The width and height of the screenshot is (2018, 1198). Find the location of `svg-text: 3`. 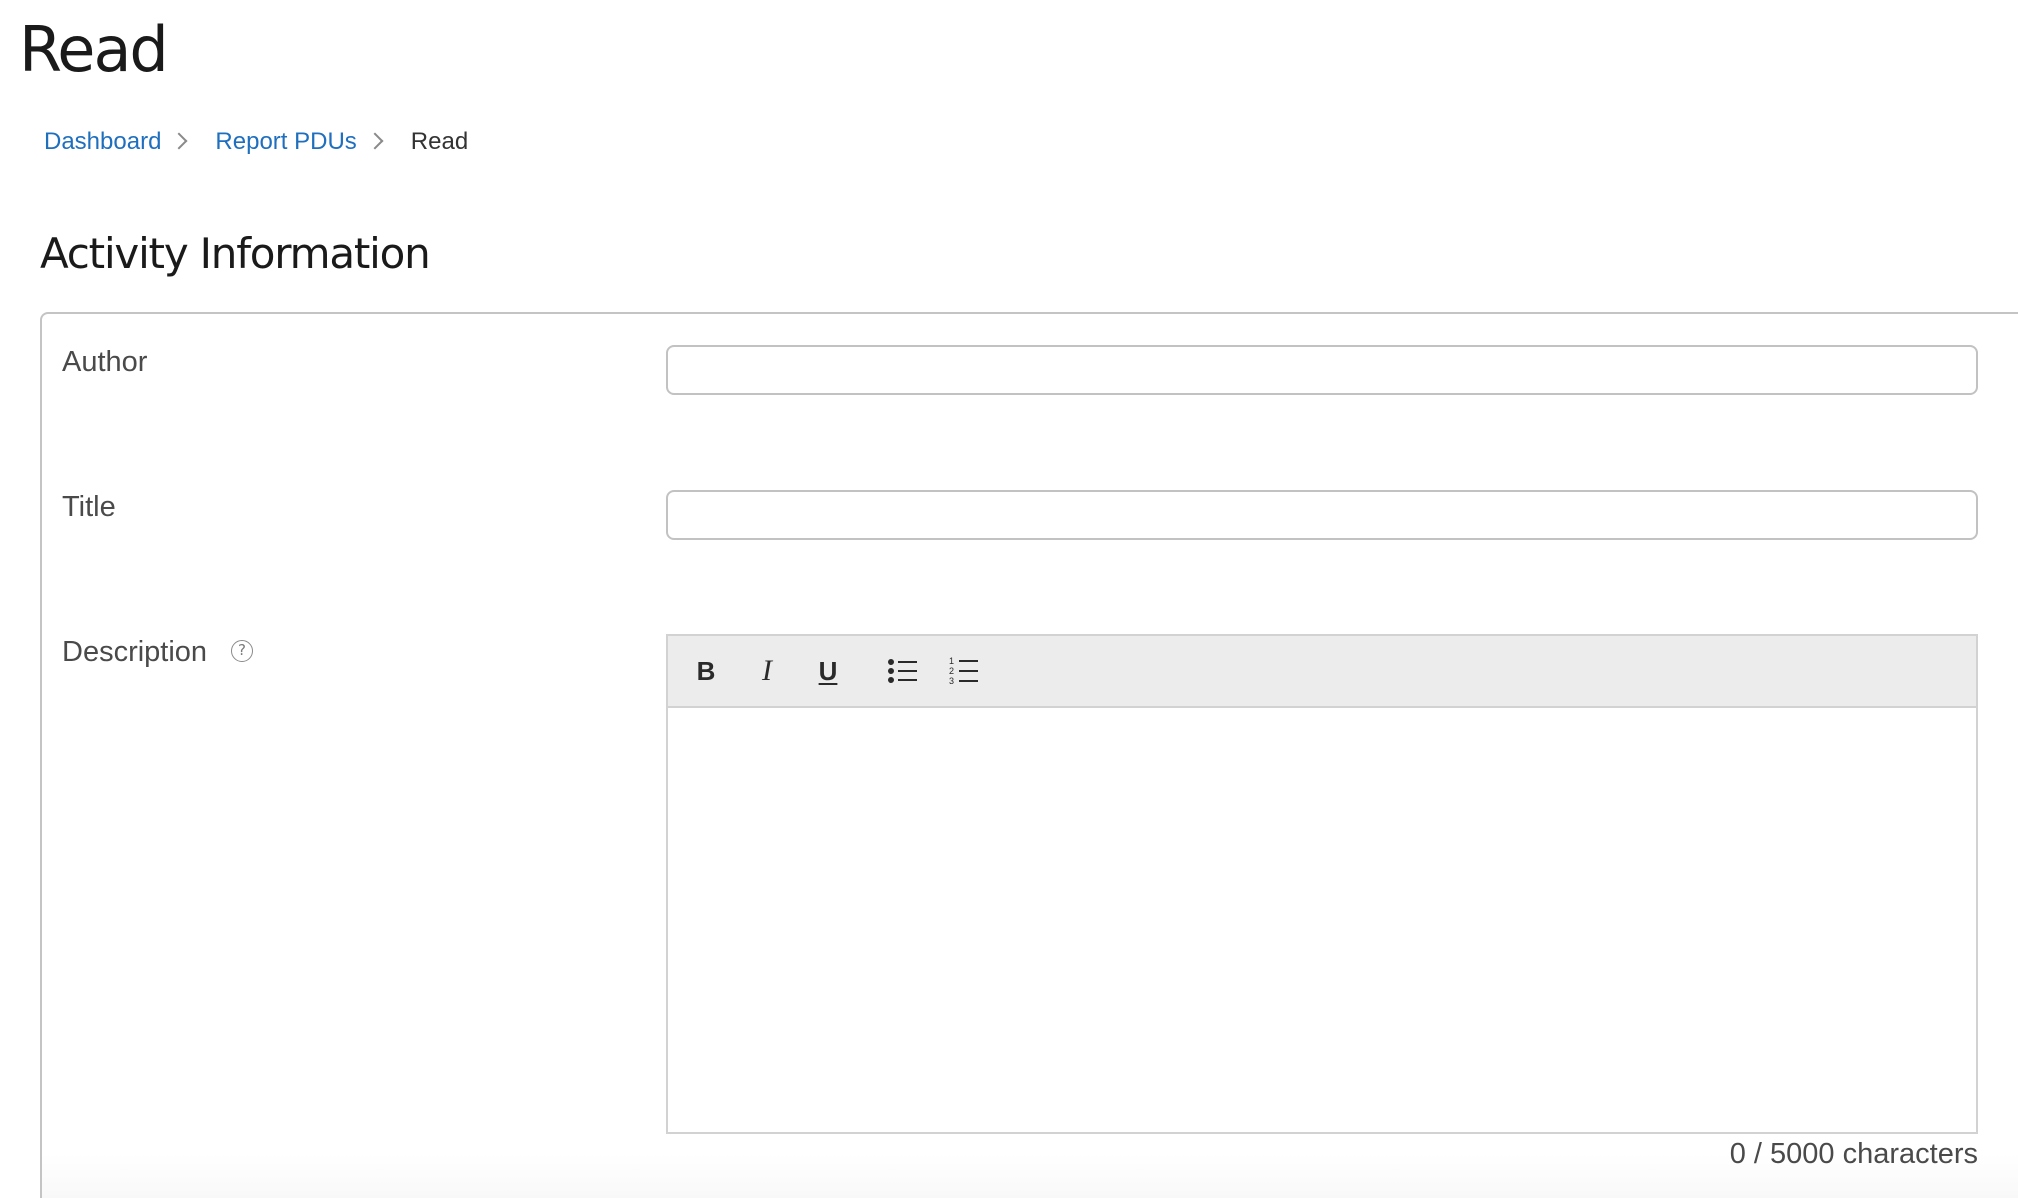

svg-text: 3 is located at coordinates (951, 681).